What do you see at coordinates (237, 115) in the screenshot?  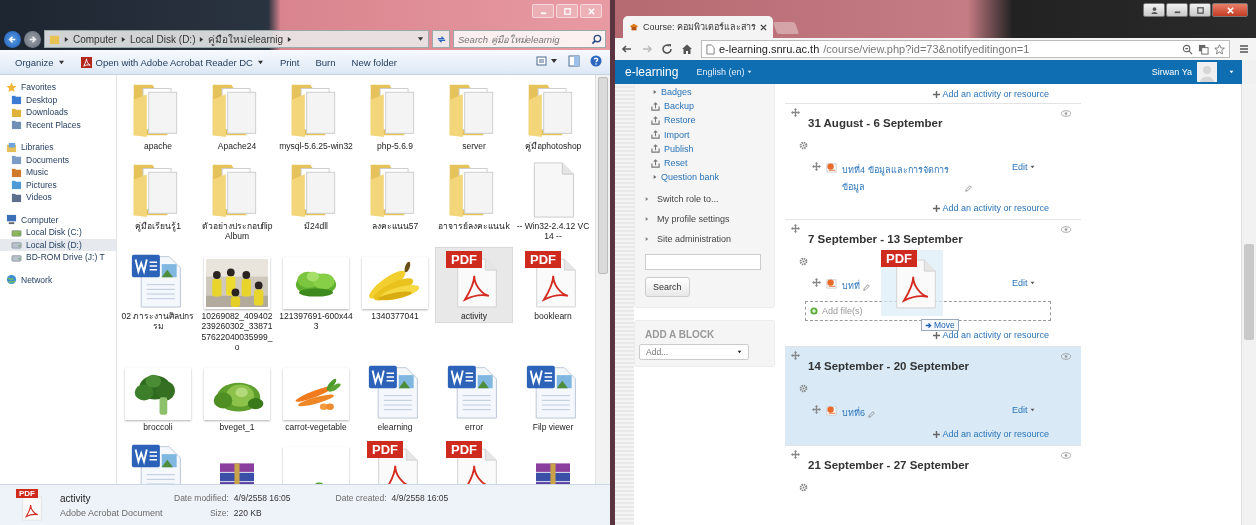 I see `file-tile: Apache24` at bounding box center [237, 115].